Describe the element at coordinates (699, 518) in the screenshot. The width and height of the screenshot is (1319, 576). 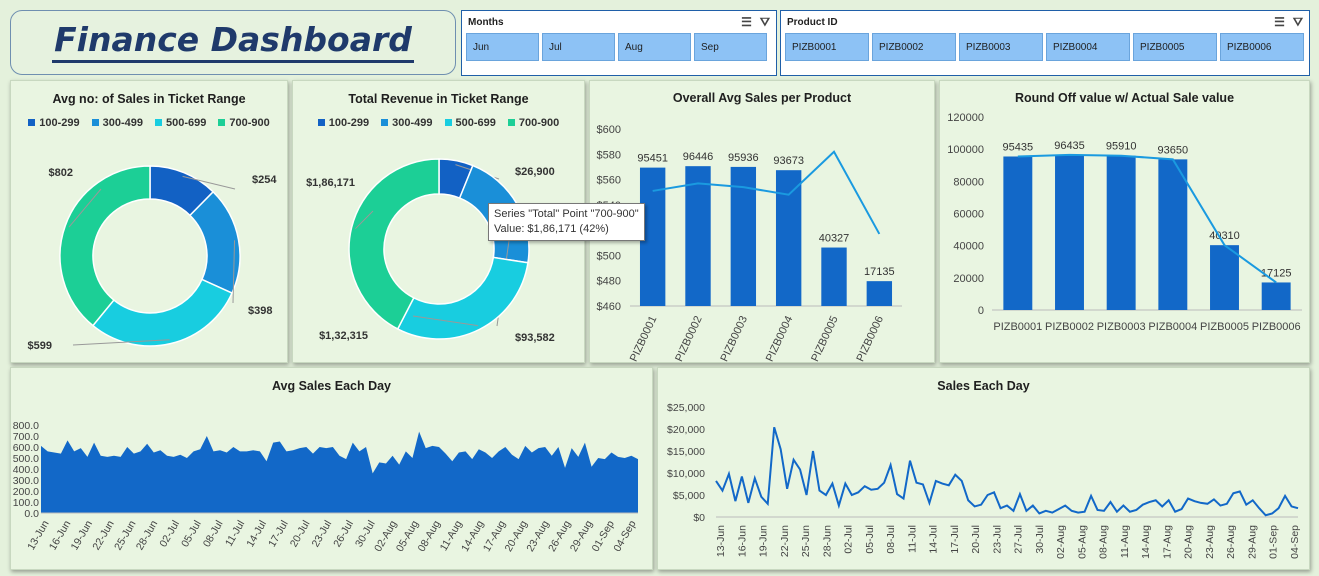
I see `y-tick-label: $0` at that location.